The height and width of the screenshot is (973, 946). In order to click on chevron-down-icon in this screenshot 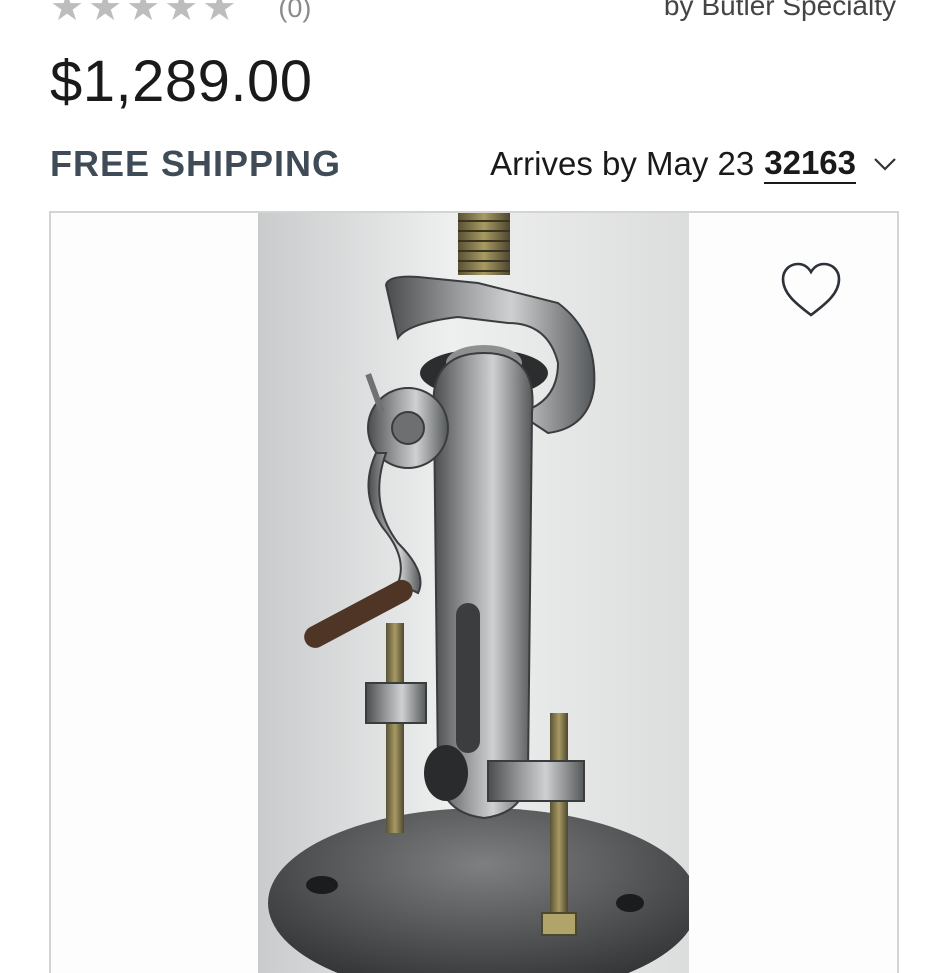, I will do `click(885, 164)`.